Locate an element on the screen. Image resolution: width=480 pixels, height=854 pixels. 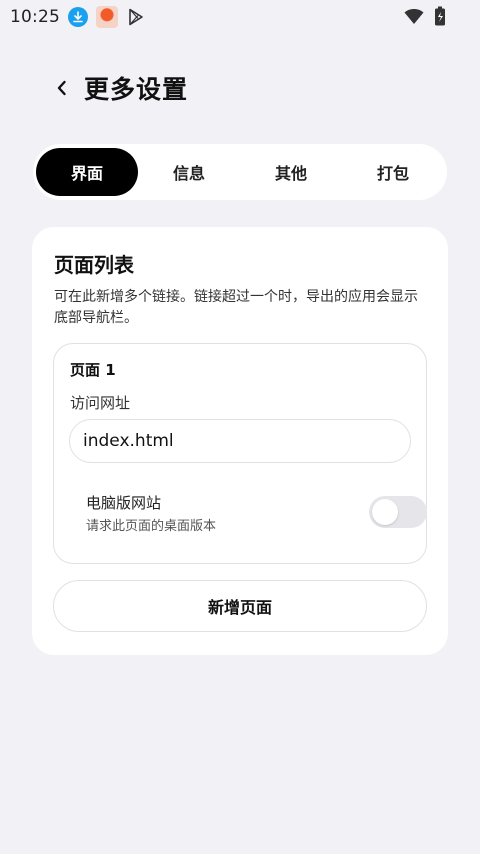
status-time: 10:25 is located at coordinates (35, 17).